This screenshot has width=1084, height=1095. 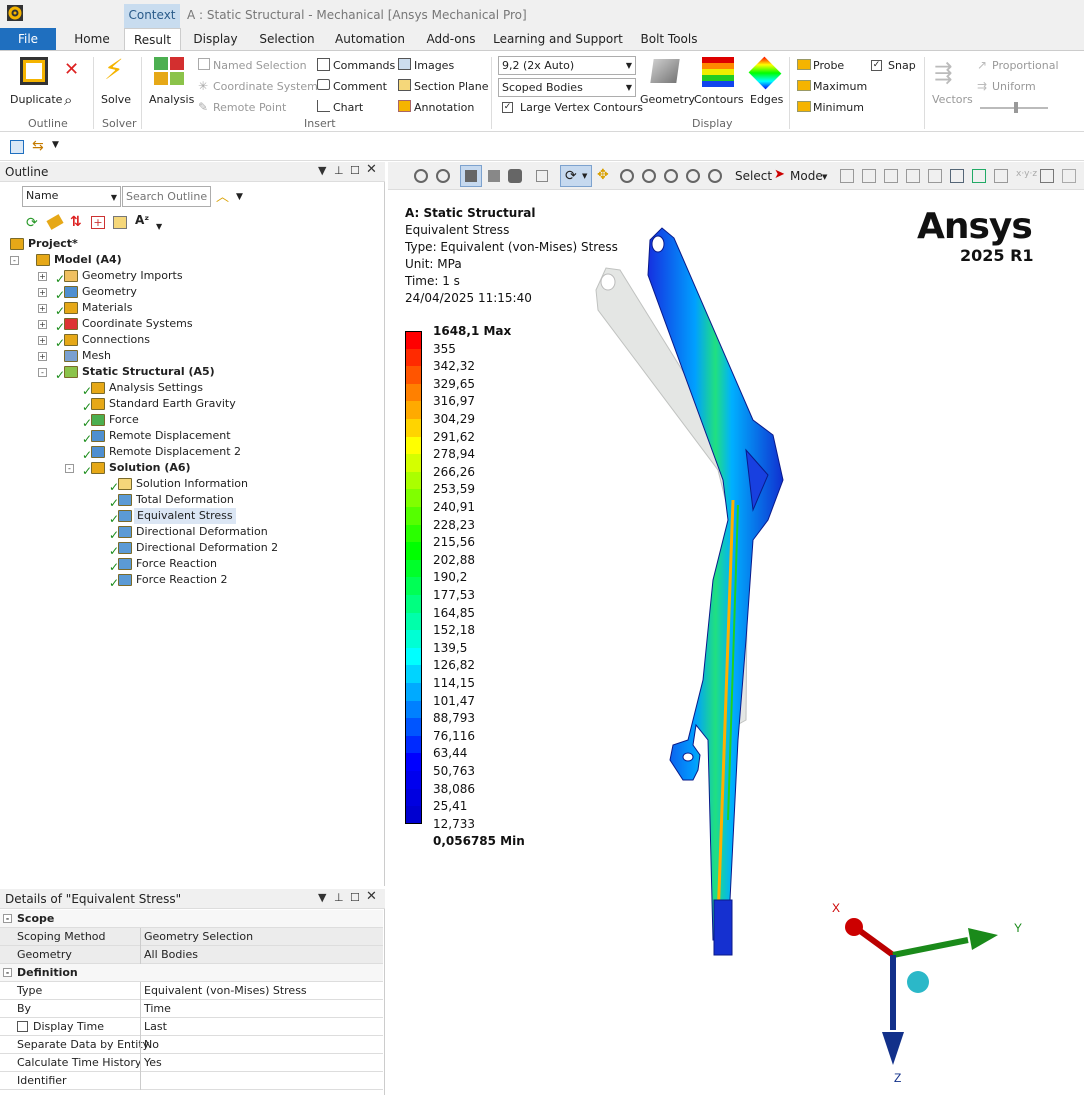 What do you see at coordinates (507, 107) in the screenshot?
I see `large-vertex-contours-checkbox: ✓` at bounding box center [507, 107].